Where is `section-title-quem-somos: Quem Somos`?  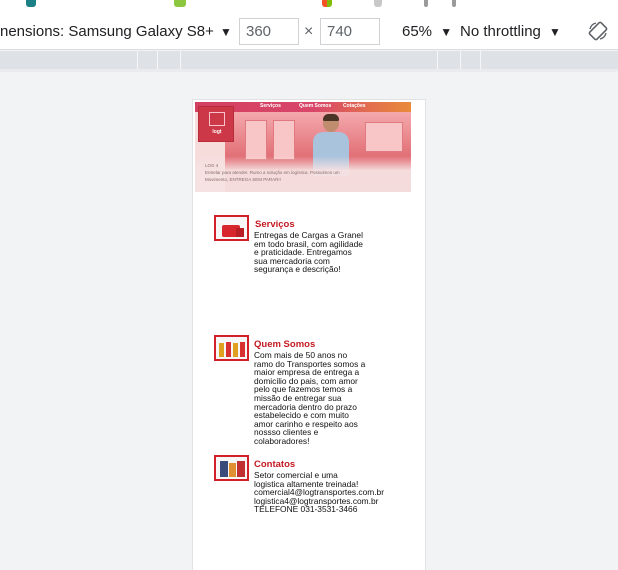 section-title-quem-somos: Quem Somos is located at coordinates (285, 344).